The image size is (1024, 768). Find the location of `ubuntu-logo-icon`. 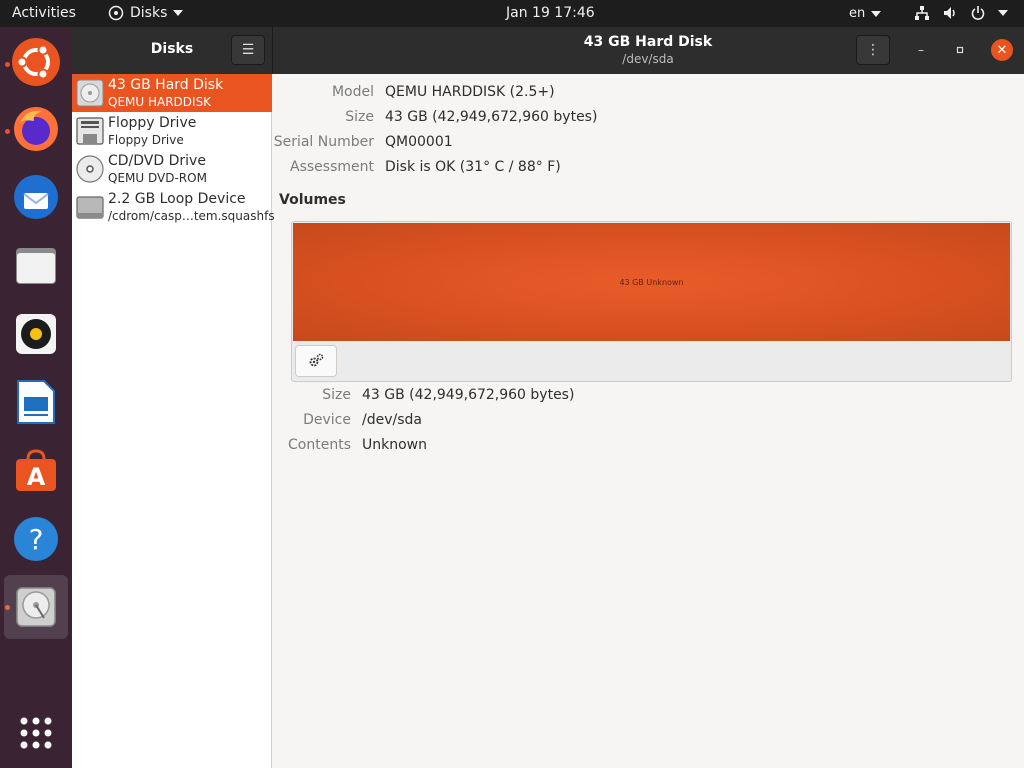

ubuntu-logo-icon is located at coordinates (36, 62).